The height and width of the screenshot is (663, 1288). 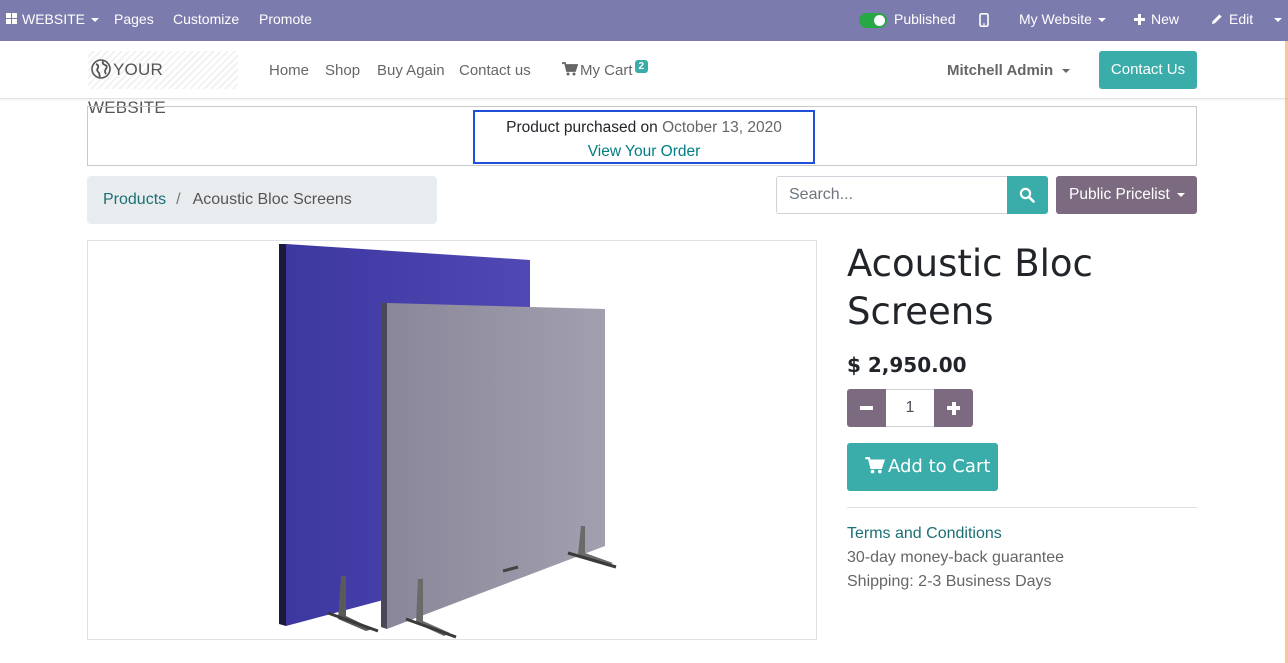 I want to click on view-order-link: View Your Order, so click(x=644, y=152).